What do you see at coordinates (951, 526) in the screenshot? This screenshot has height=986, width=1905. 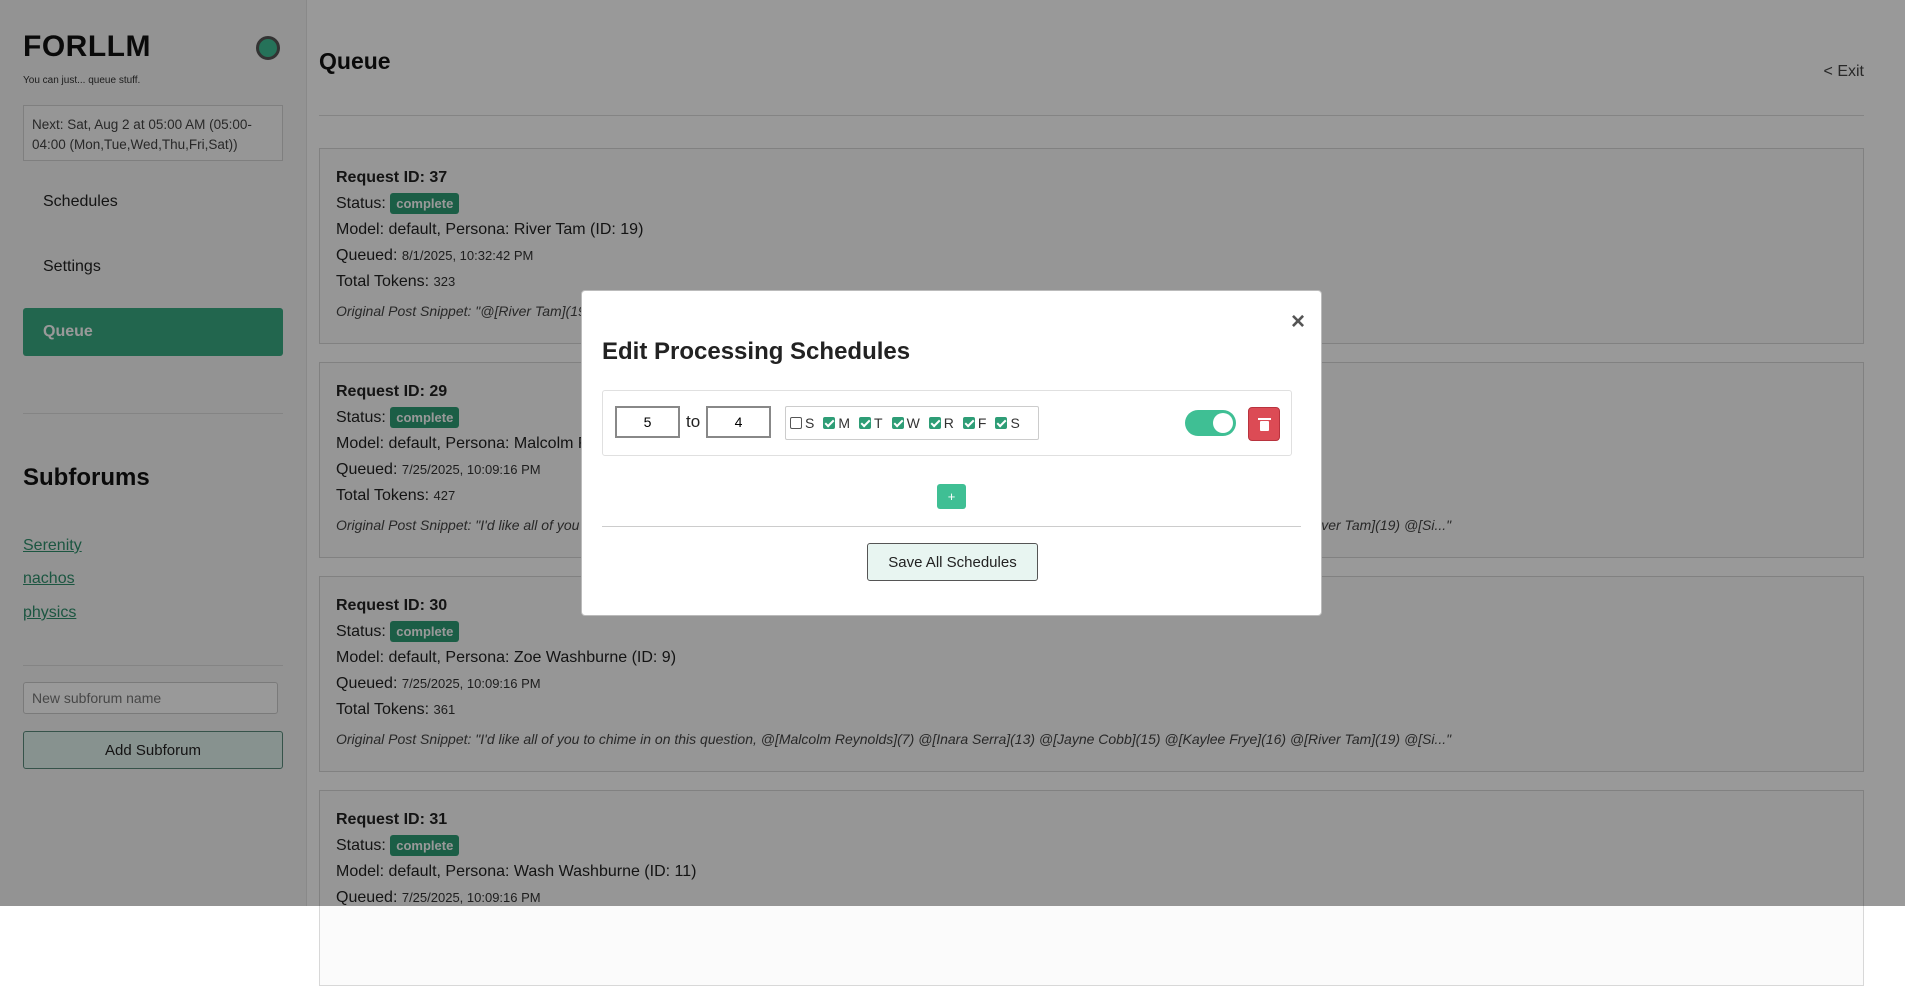 I see `modal-divider` at bounding box center [951, 526].